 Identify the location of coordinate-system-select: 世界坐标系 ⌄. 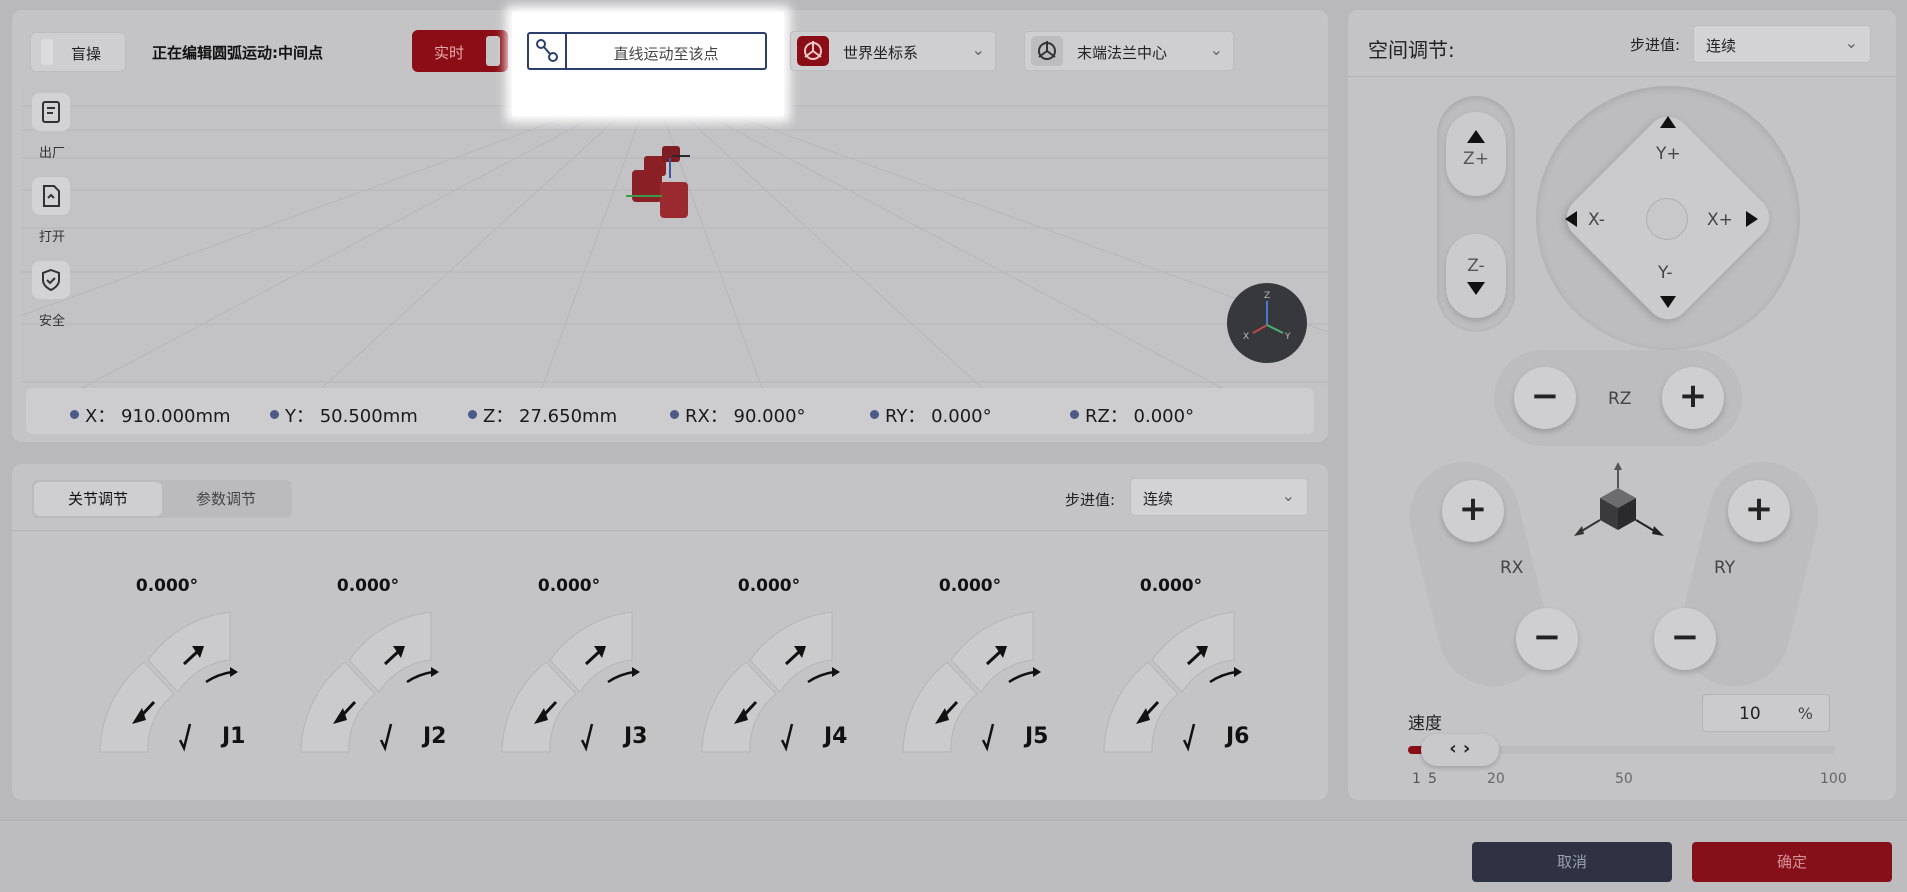
(893, 51).